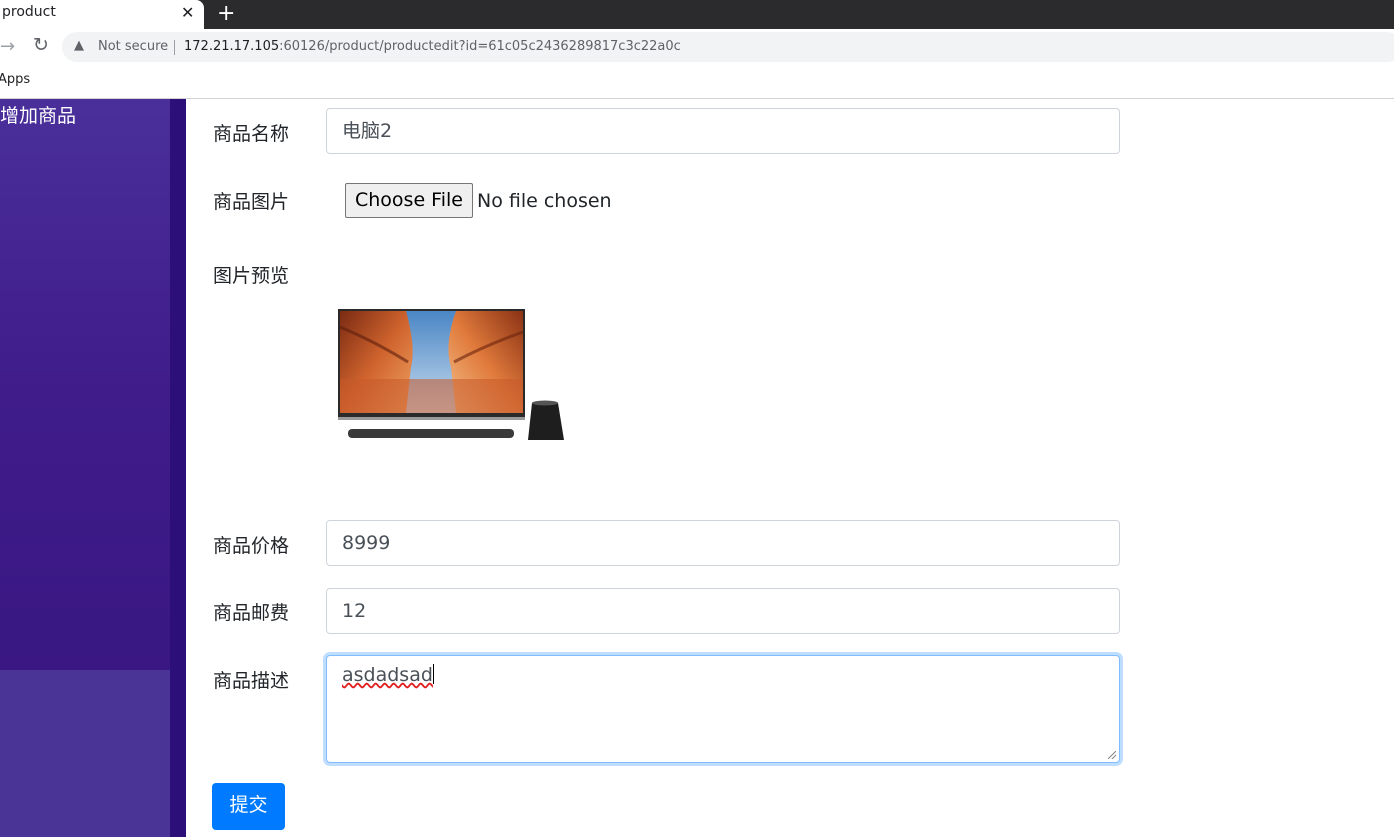 Image resolution: width=1394 pixels, height=837 pixels. What do you see at coordinates (133, 46) in the screenshot?
I see `security-label: Not secure` at bounding box center [133, 46].